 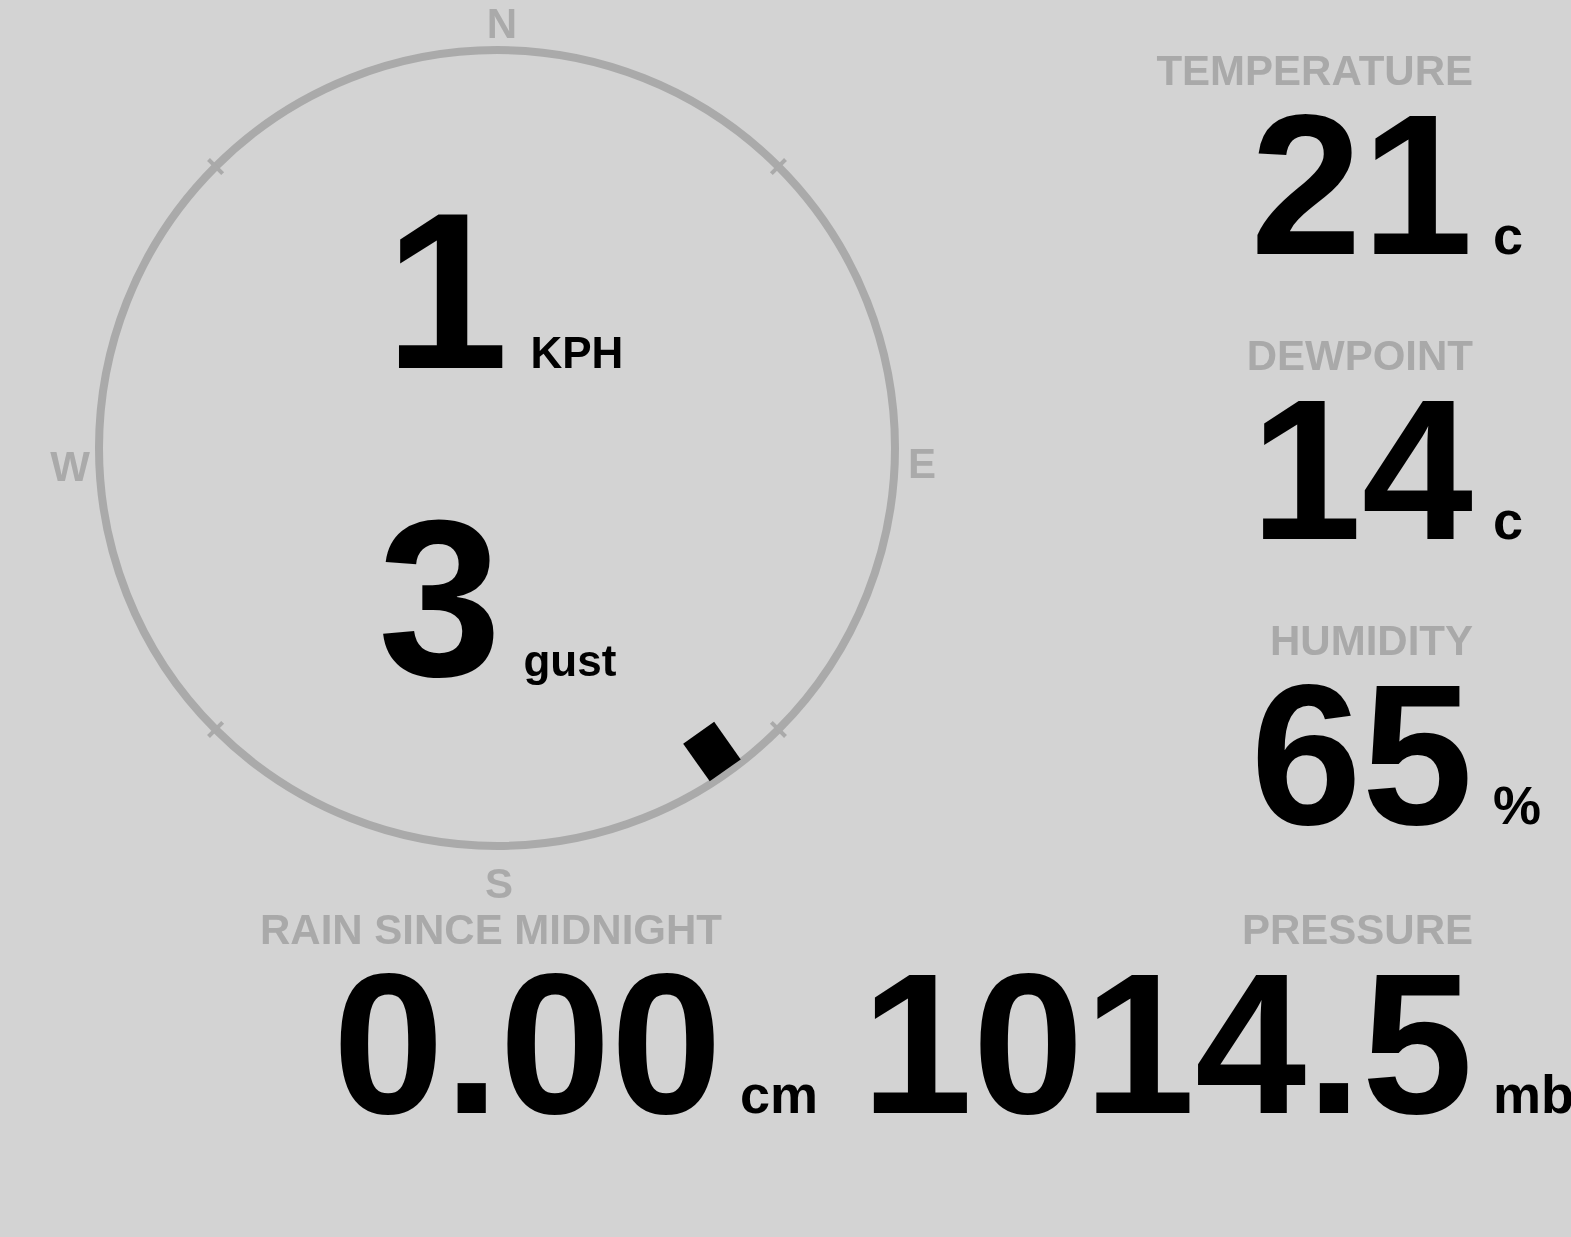 I want to click on wind-speed-value: 3, so click(x=440, y=599).